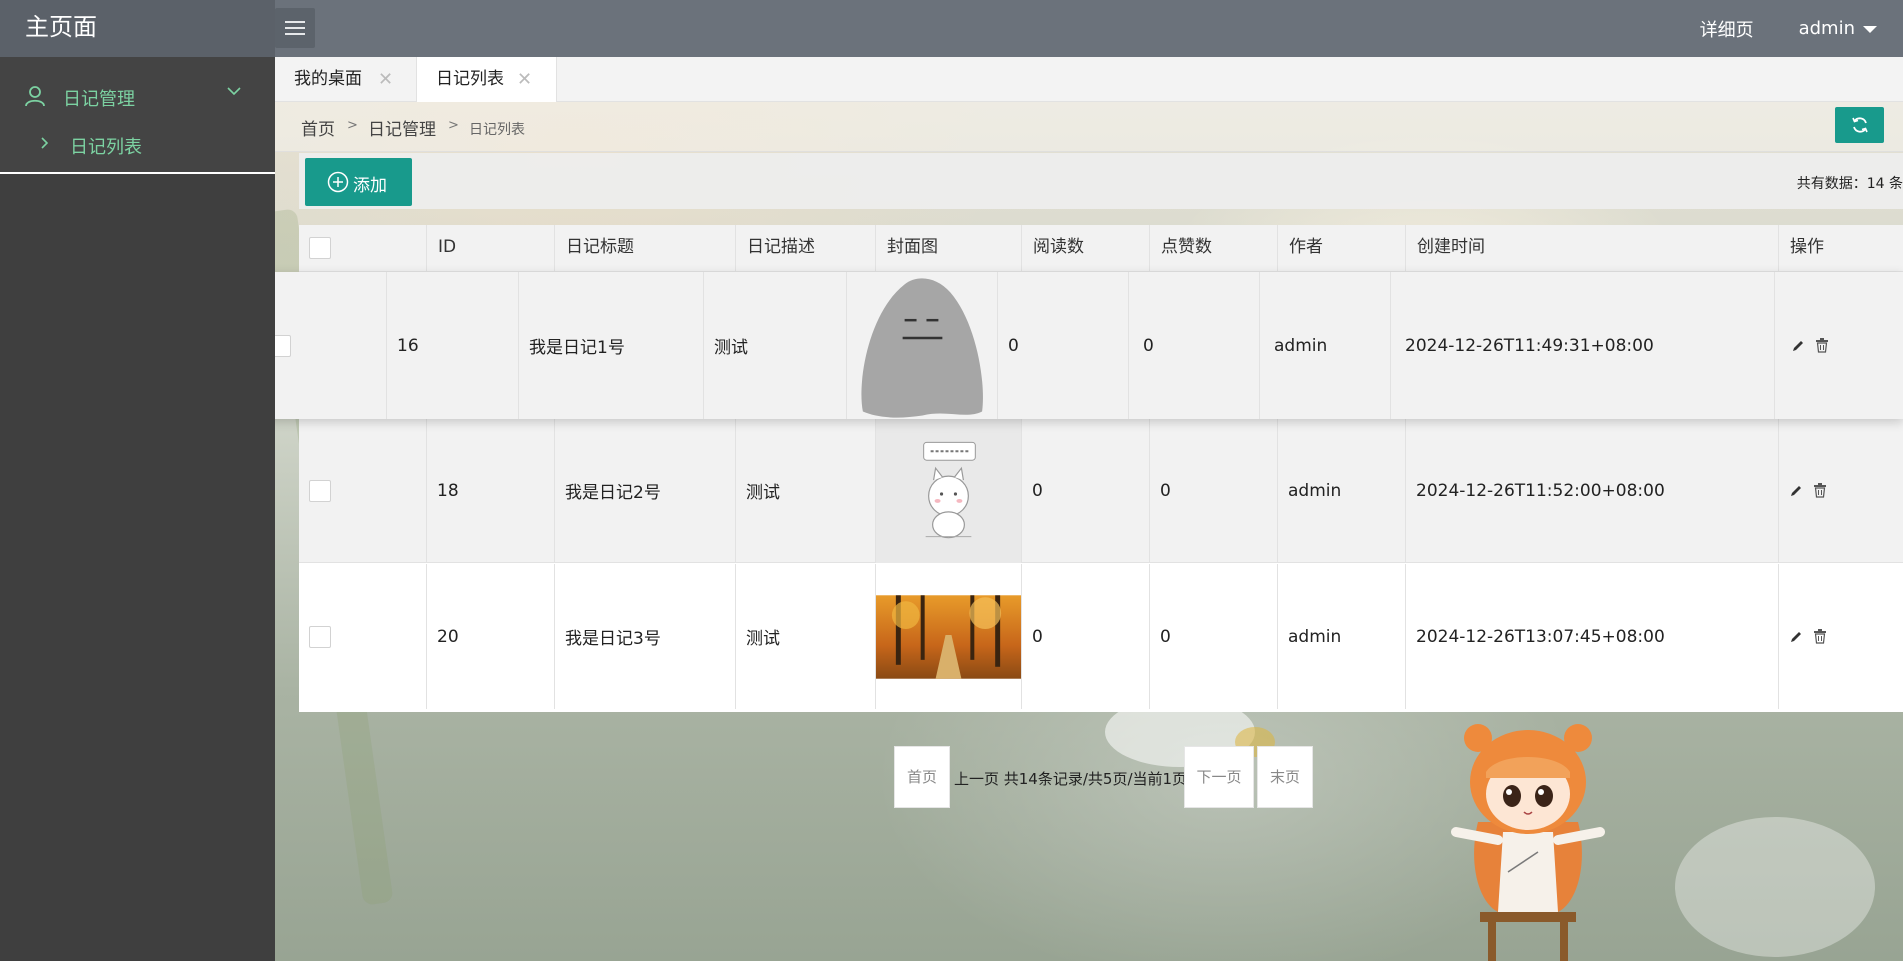 The width and height of the screenshot is (1903, 961). What do you see at coordinates (491, 636) in the screenshot?
I see `cell-id: 20` at bounding box center [491, 636].